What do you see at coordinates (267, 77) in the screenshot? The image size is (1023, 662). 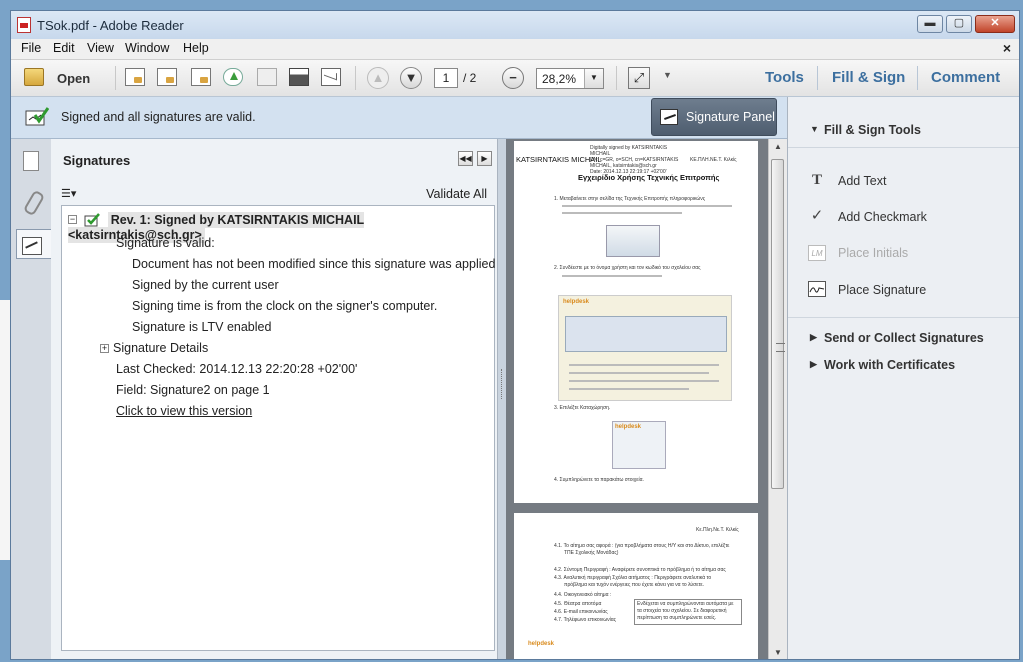 I see `save-disk-icon` at bounding box center [267, 77].